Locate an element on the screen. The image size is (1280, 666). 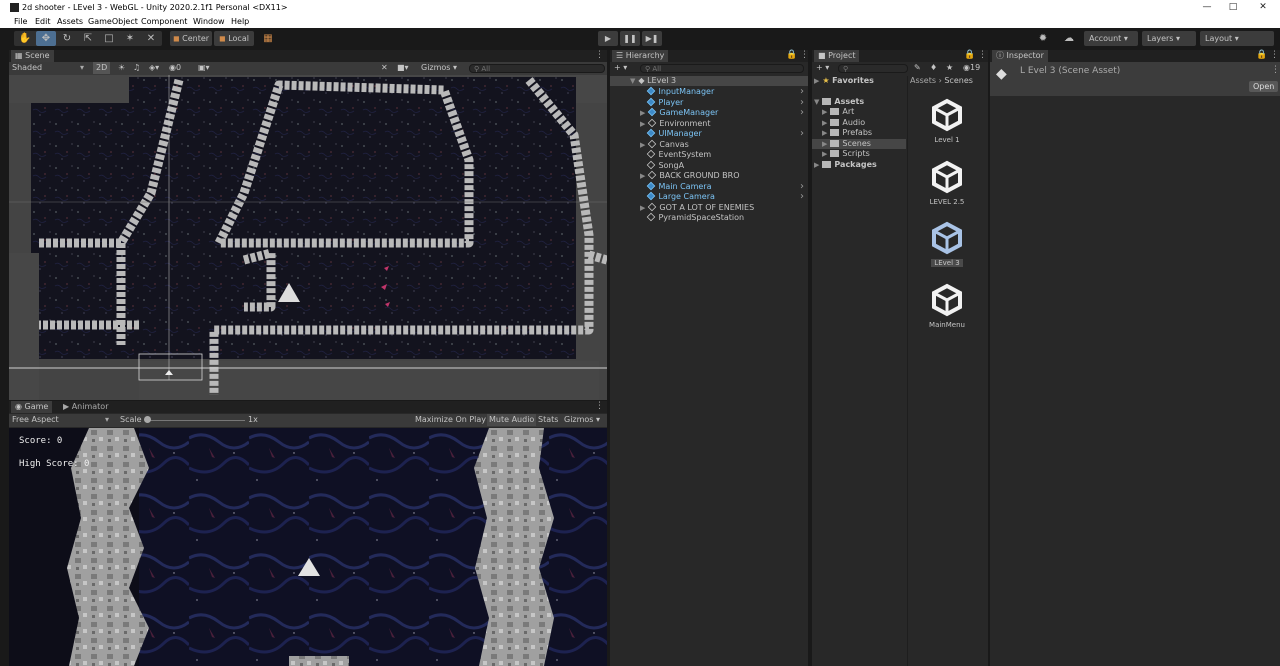
menu-gameobject: GameObject is located at coordinates (113, 21).